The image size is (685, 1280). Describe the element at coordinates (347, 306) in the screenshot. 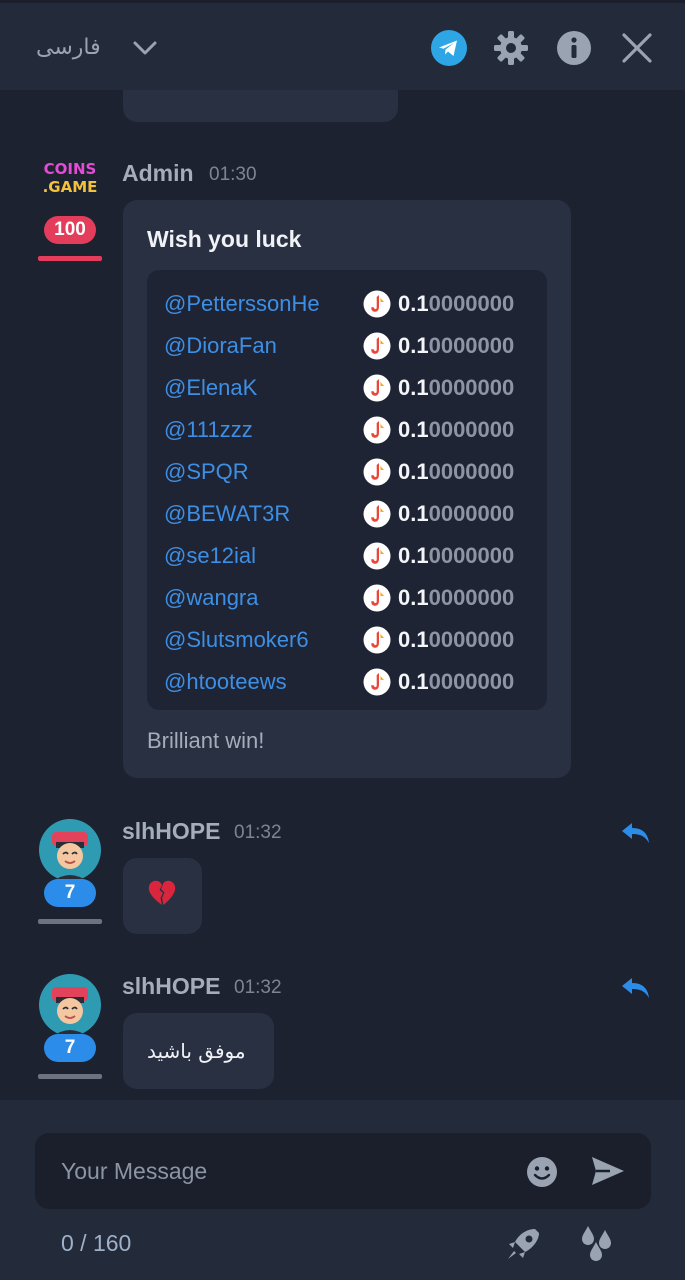

I see `rain-row: @PetterssonHe 0.10000000` at that location.